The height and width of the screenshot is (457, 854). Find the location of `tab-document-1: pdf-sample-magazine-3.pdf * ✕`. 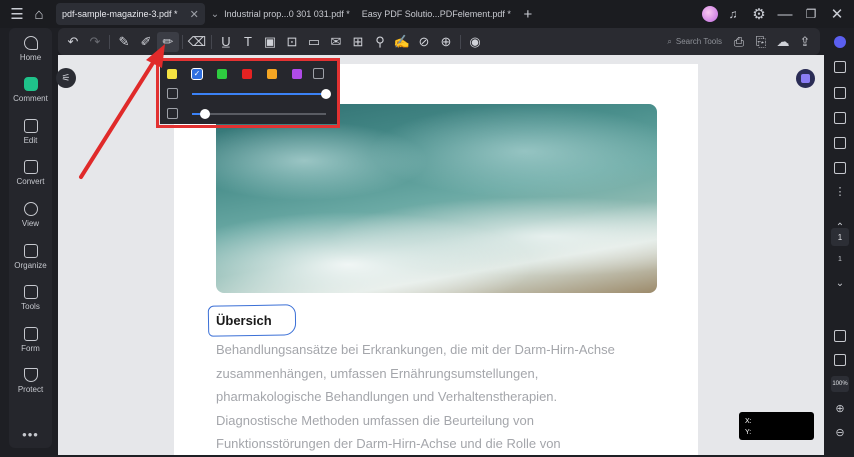

tab-document-1: pdf-sample-magazine-3.pdf * ✕ is located at coordinates (130, 14).